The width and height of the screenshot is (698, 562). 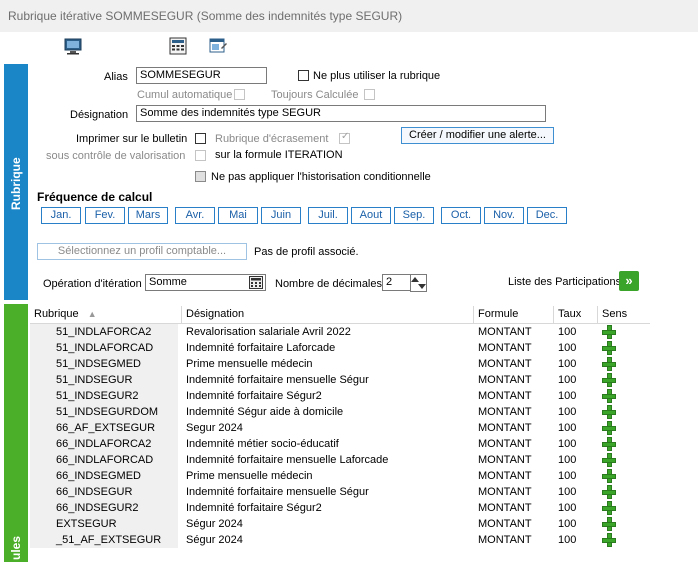 I want to click on designation-label: Désignation, so click(x=99, y=115).